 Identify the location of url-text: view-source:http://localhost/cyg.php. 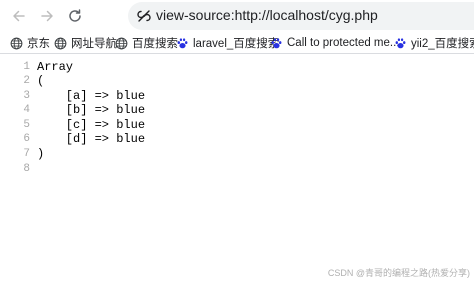
(267, 15).